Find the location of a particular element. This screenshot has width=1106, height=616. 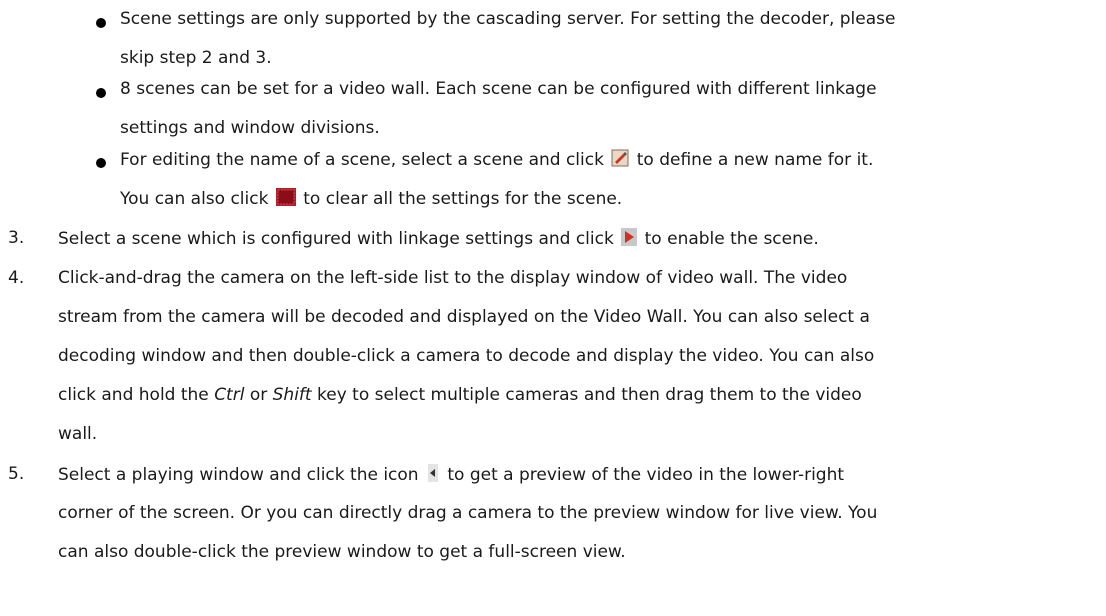

play-icon is located at coordinates (629, 239).